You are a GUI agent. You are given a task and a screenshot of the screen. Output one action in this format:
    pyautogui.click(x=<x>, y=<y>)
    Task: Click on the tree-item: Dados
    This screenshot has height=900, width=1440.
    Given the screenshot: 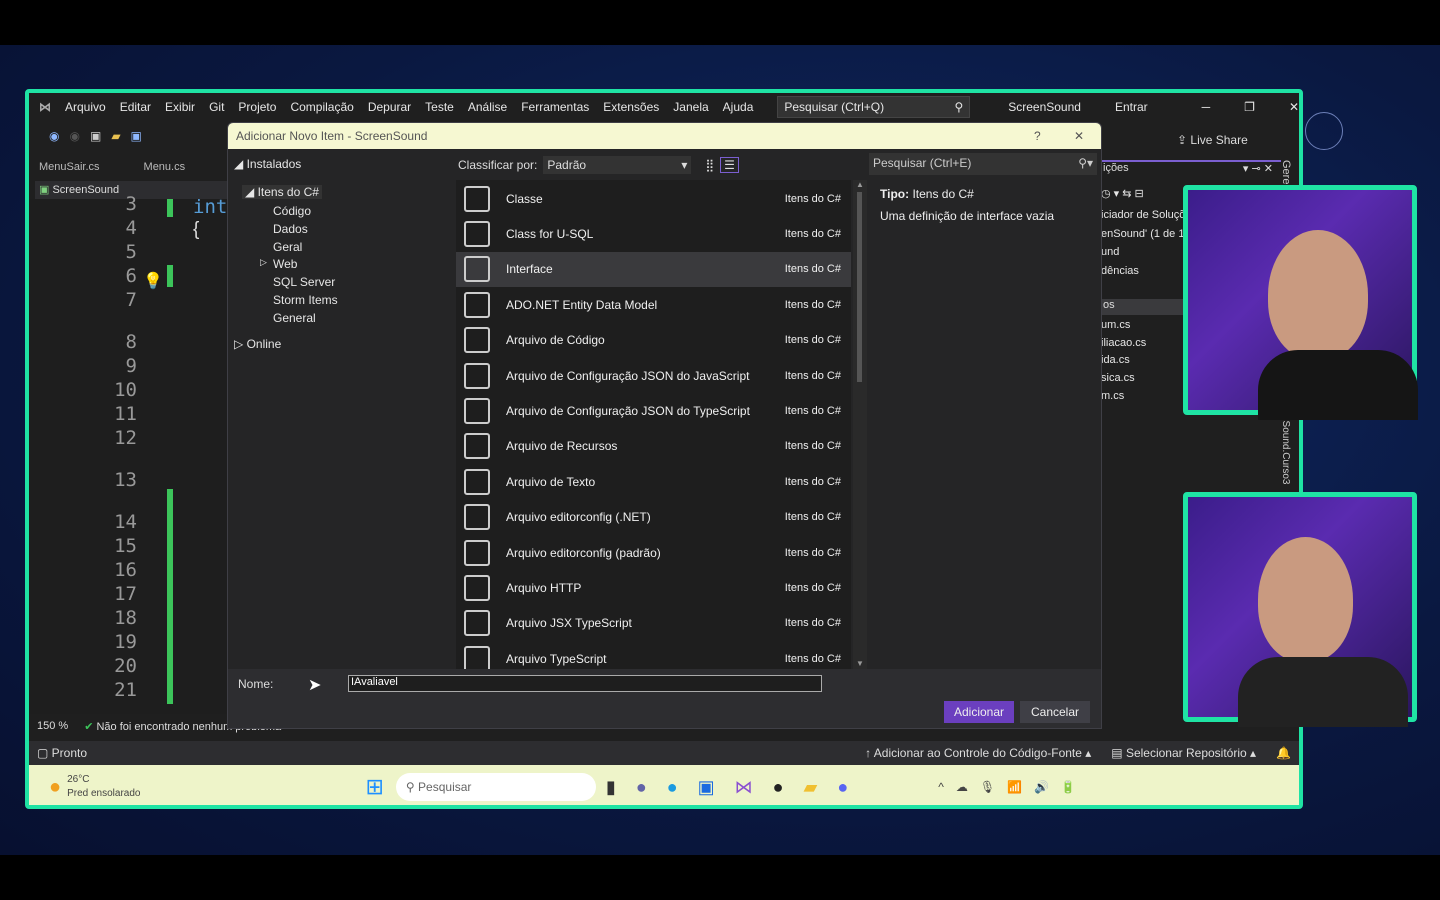 What is the action you would take?
    pyautogui.click(x=290, y=229)
    